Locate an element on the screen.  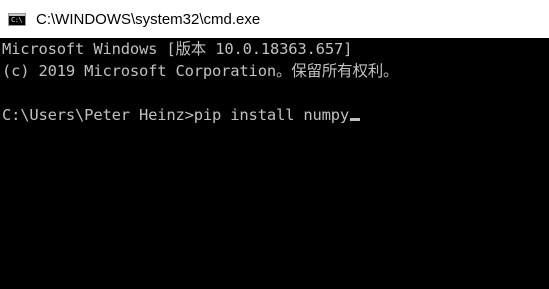
console-line-version: Microsoft Windows [版本 10.0.18363.657] is located at coordinates (177, 49).